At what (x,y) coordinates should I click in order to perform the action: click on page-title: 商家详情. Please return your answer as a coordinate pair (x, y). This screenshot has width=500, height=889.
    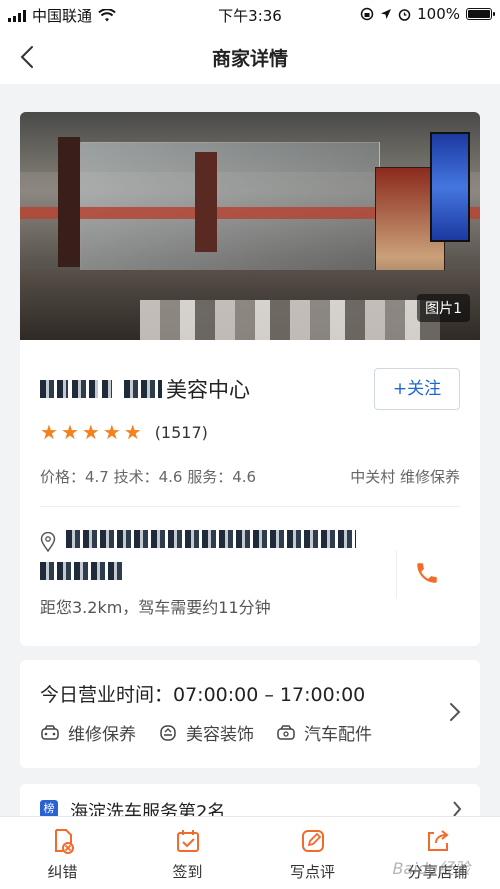
    Looking at the image, I should click on (249, 59).